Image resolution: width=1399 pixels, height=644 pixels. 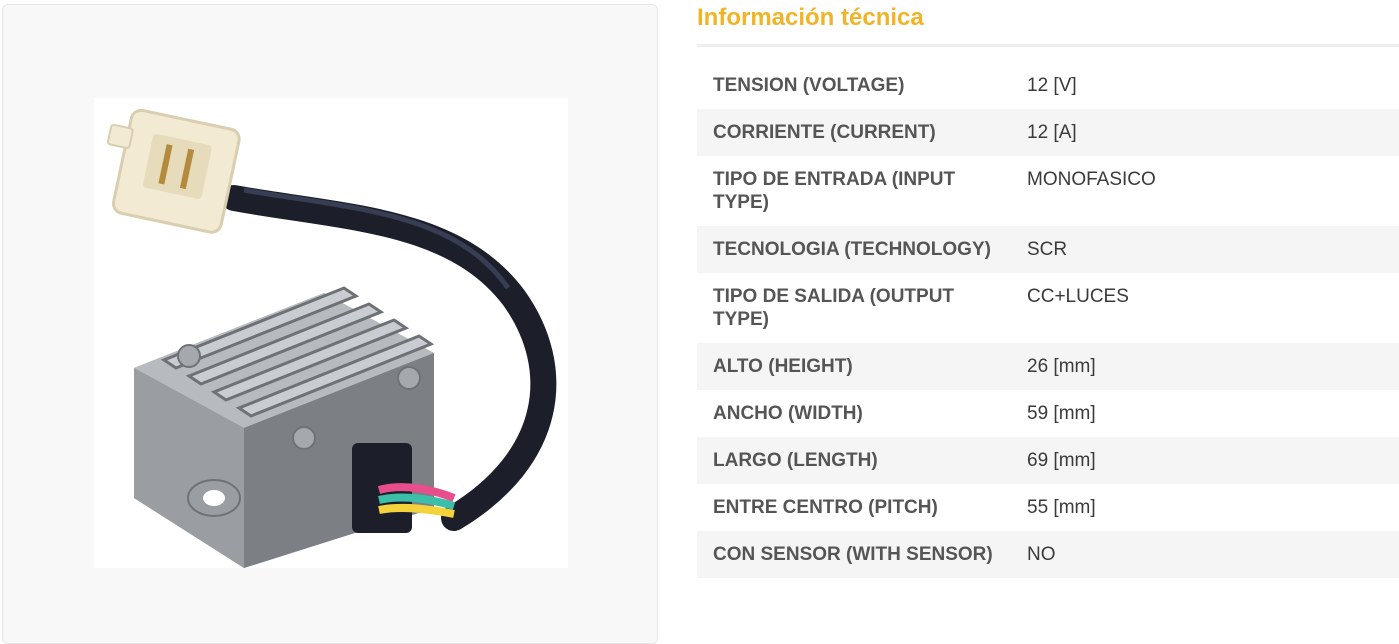 I want to click on section-title: Información técnica, so click(x=810, y=17).